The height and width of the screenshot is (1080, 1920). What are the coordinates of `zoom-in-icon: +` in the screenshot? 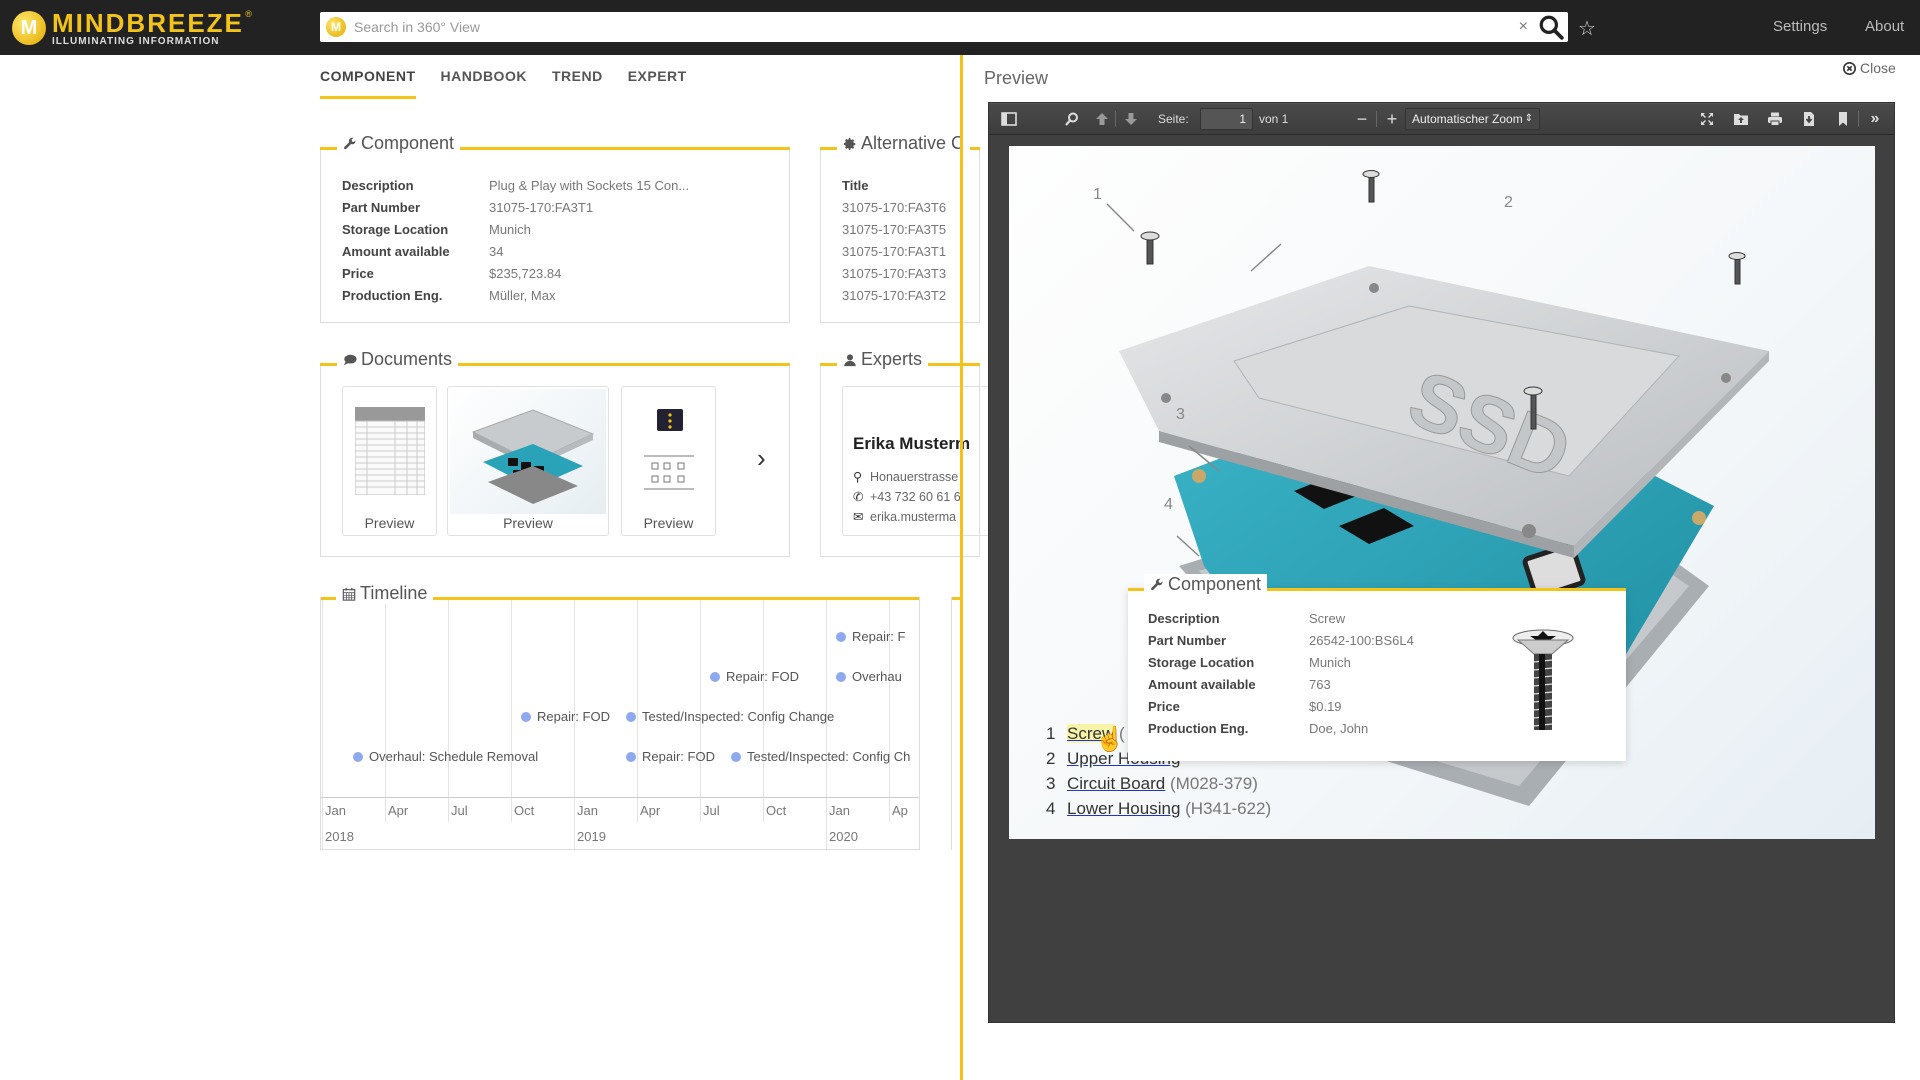 It's located at (1392, 119).